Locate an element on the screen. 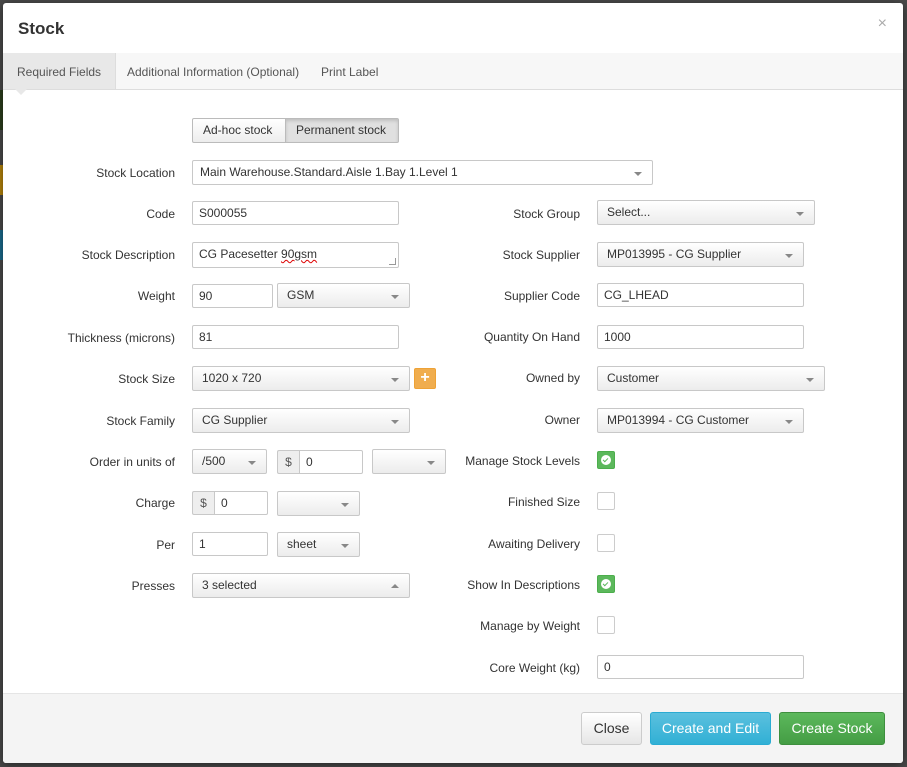  core-weight-input: 0 is located at coordinates (700, 667).